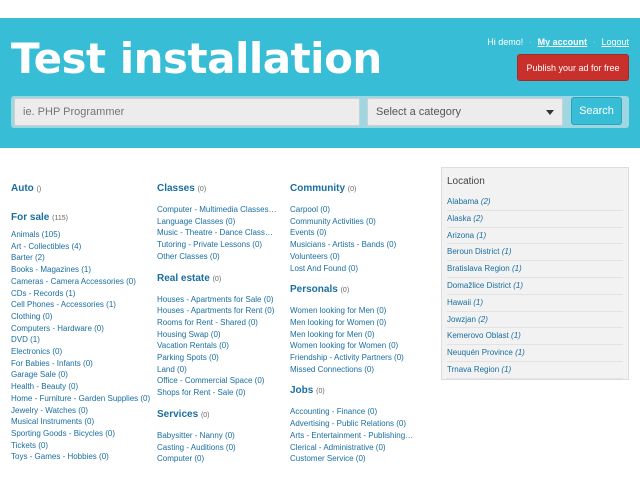 The width and height of the screenshot is (640, 480). Describe the element at coordinates (81, 270) in the screenshot. I see `subcategory-link: Books - Magazines (1)` at that location.